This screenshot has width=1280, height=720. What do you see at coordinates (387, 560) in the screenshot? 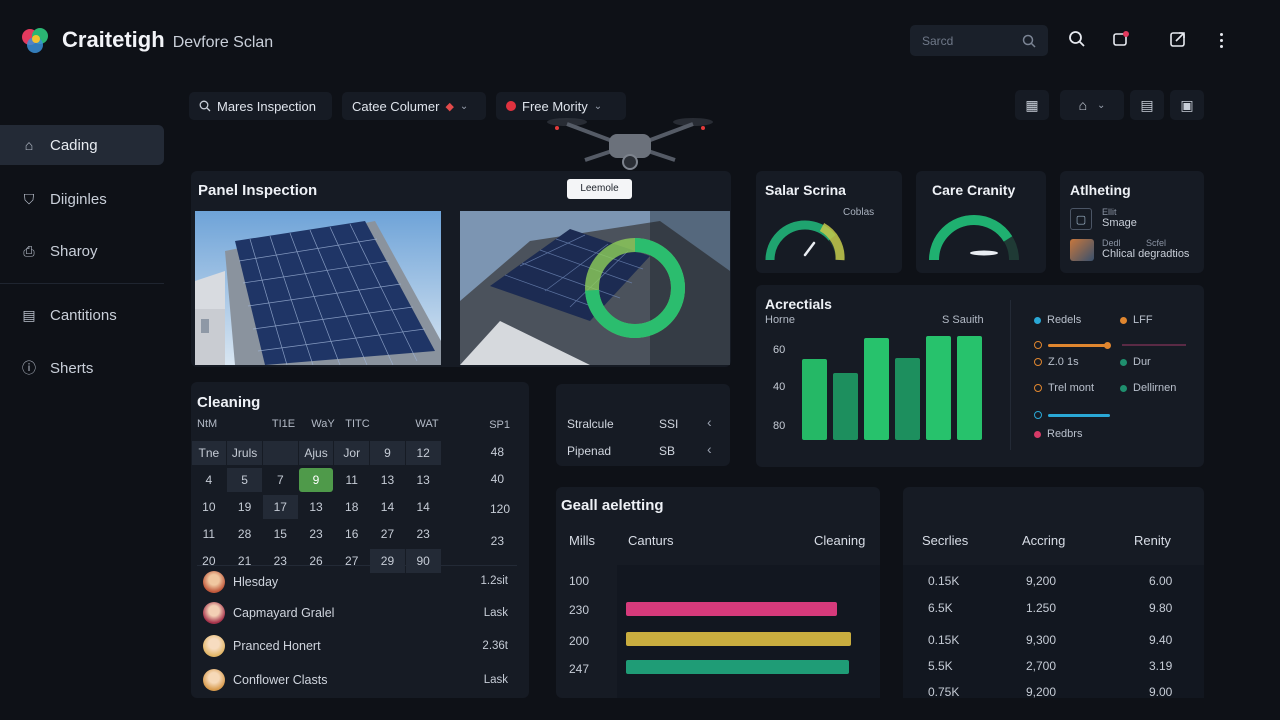
I see `calendar-cell: 29` at bounding box center [387, 560].